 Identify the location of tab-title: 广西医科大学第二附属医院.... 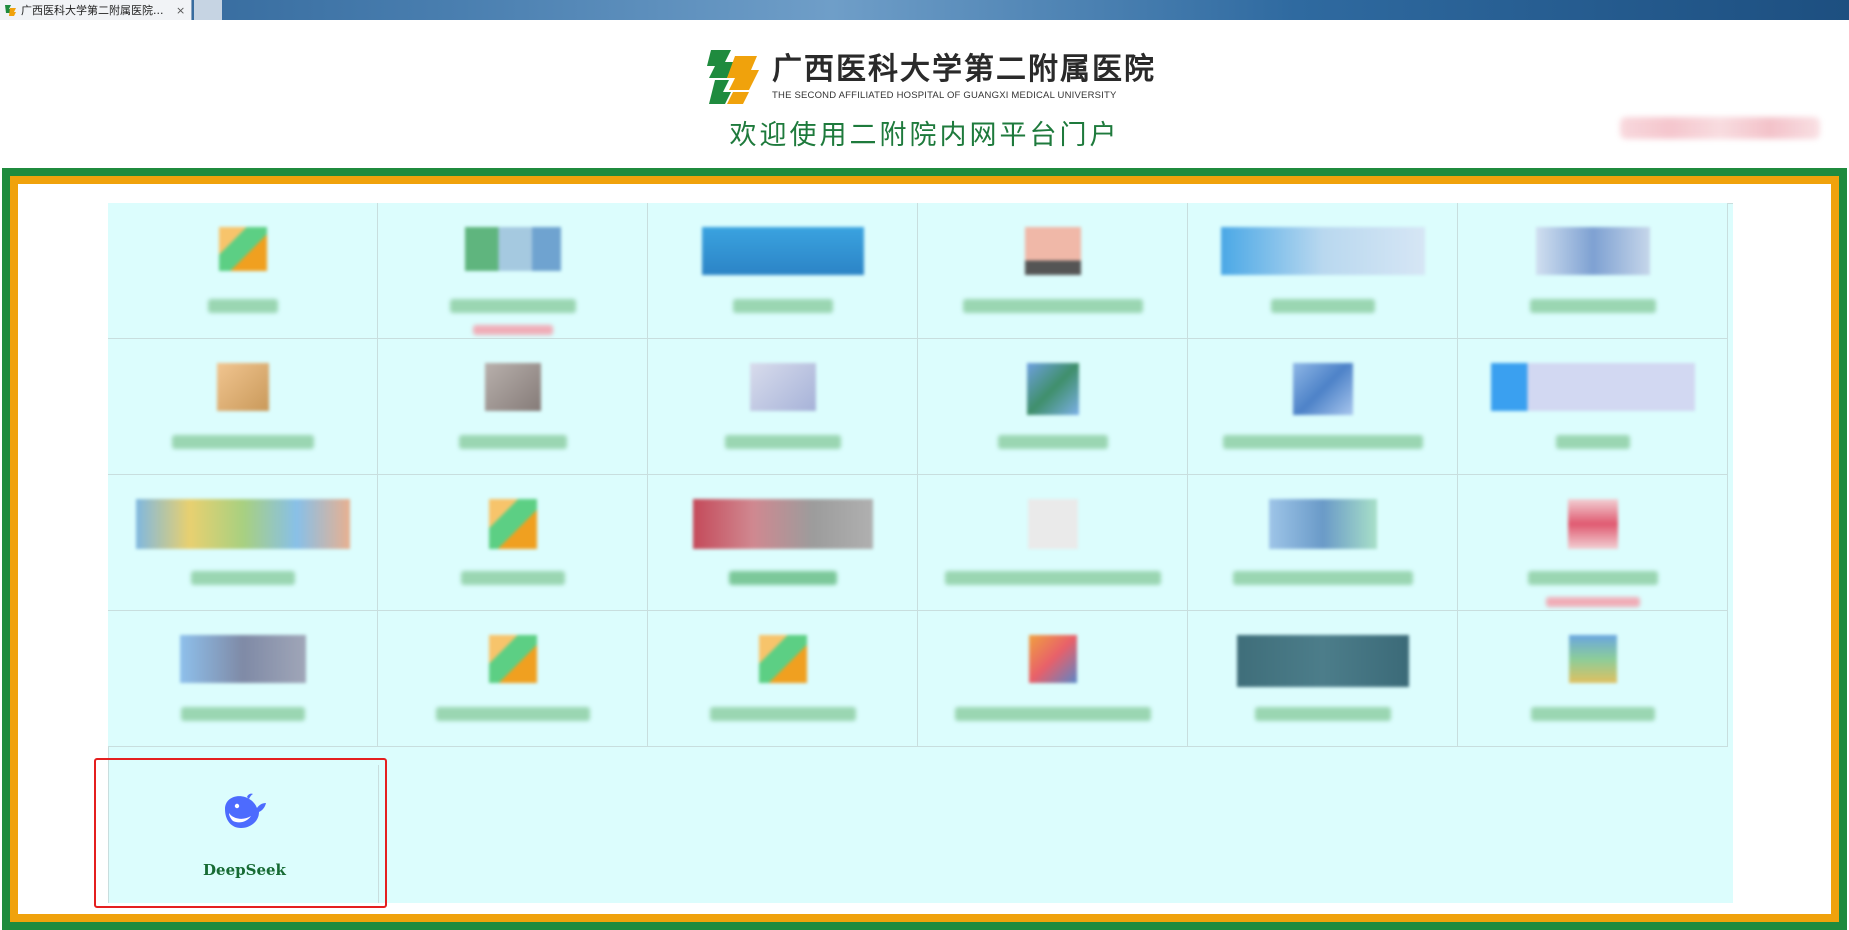
(92, 10).